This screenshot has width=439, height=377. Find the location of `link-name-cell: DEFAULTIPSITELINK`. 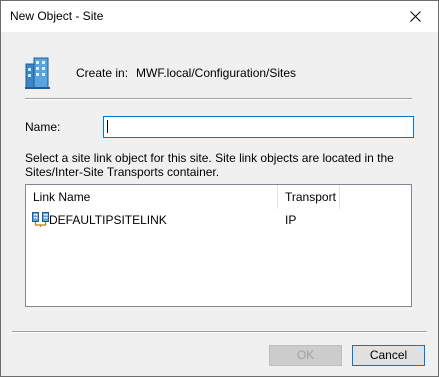

link-name-cell: DEFAULTIPSITELINK is located at coordinates (108, 220).